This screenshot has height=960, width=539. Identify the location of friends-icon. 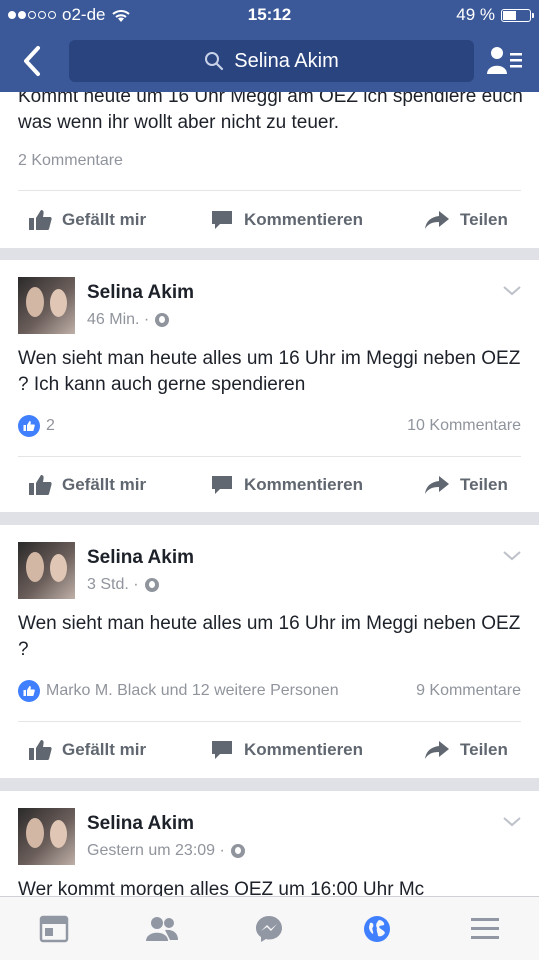
(161, 928).